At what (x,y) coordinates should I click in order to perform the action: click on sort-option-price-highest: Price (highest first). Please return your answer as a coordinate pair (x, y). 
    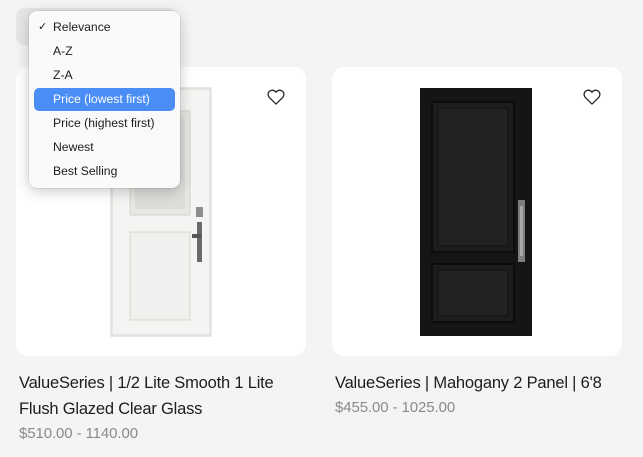
    Looking at the image, I should click on (104, 123).